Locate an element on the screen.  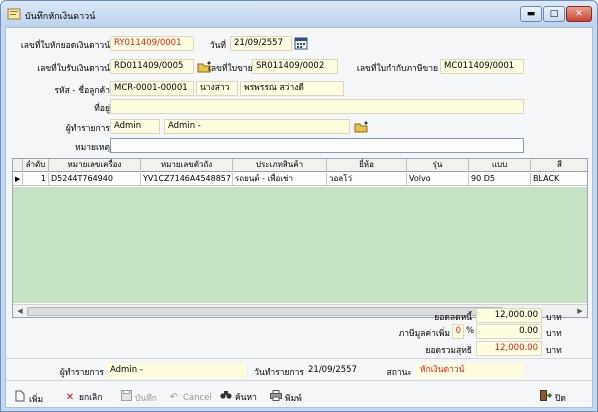
search-button-label: ค้นหา is located at coordinates (246, 398).